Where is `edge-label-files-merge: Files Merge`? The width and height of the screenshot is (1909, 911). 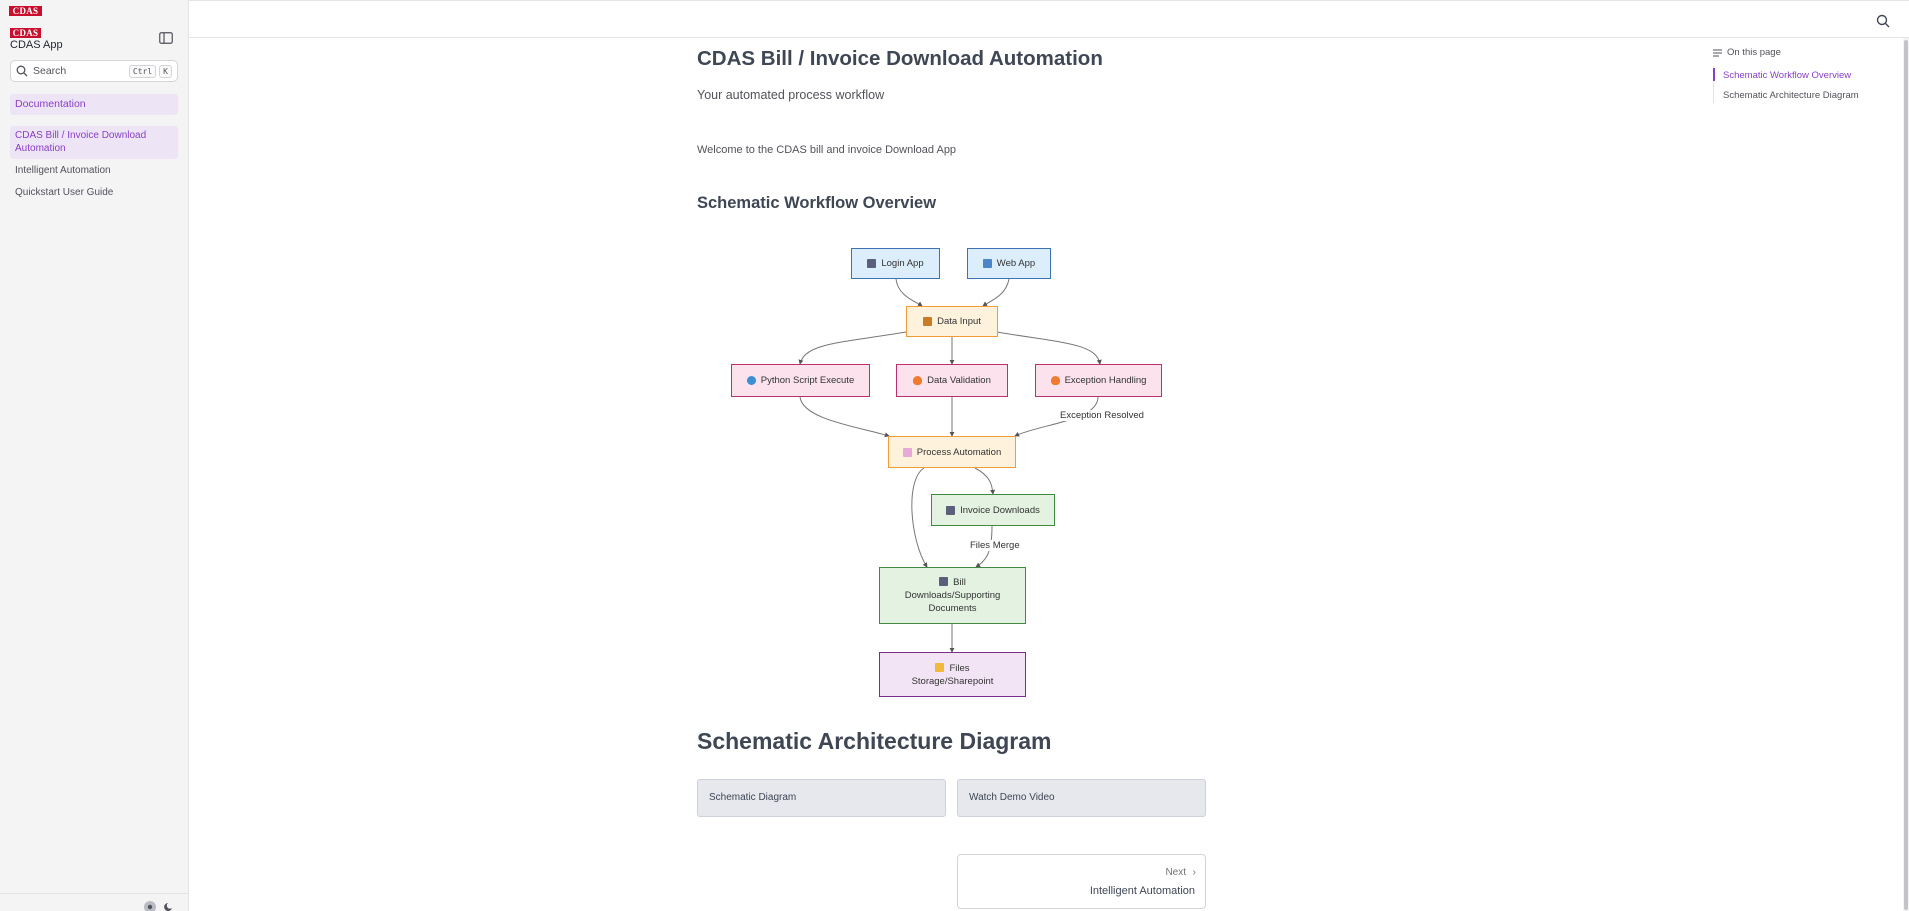
edge-label-files-merge: Files Merge is located at coordinates (995, 545).